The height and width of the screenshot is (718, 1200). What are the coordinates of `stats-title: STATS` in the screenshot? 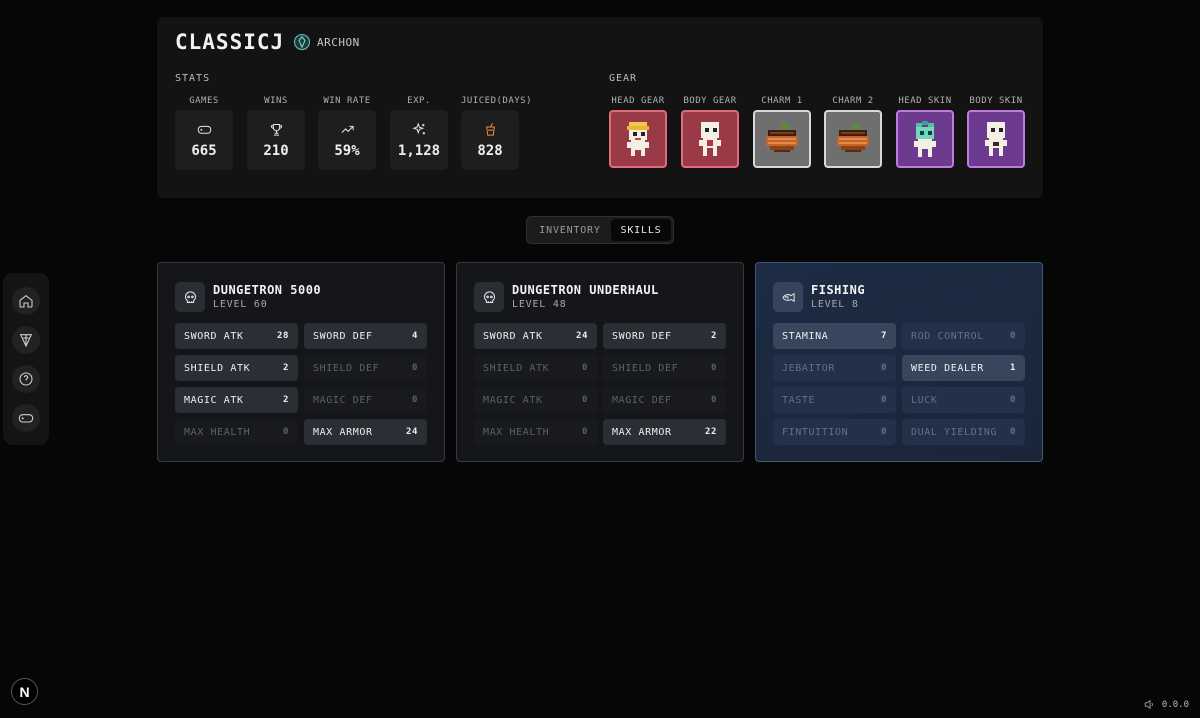 It's located at (193, 78).